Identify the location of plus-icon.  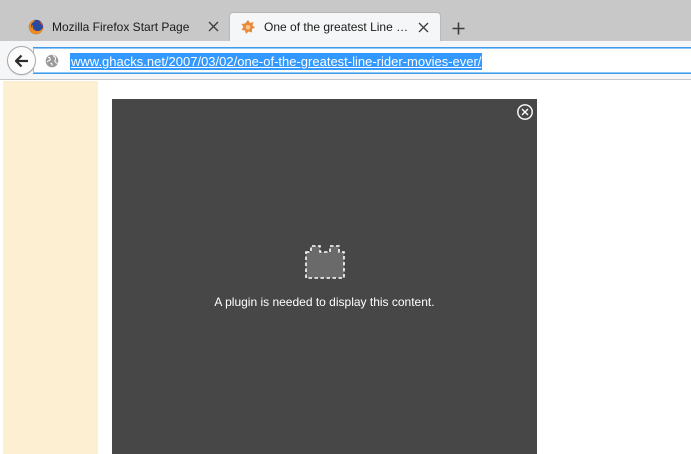
(458, 28).